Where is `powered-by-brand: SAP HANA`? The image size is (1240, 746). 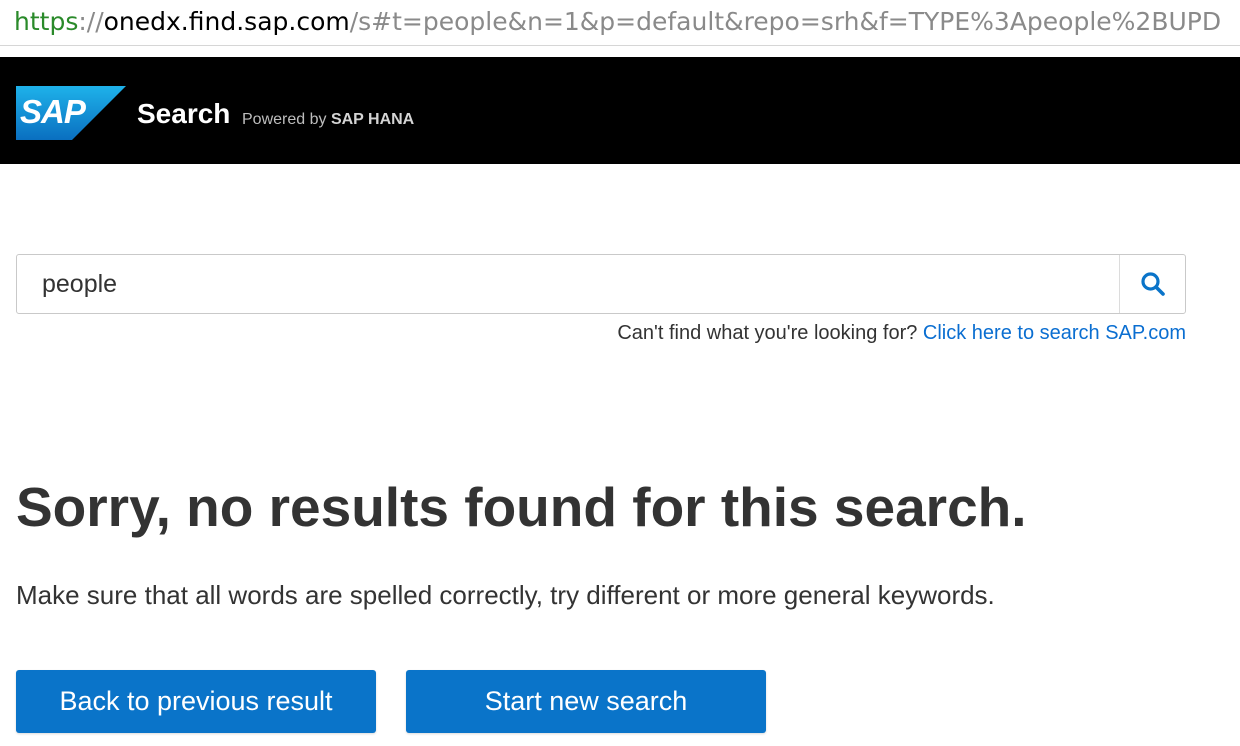
powered-by-brand: SAP HANA is located at coordinates (372, 119).